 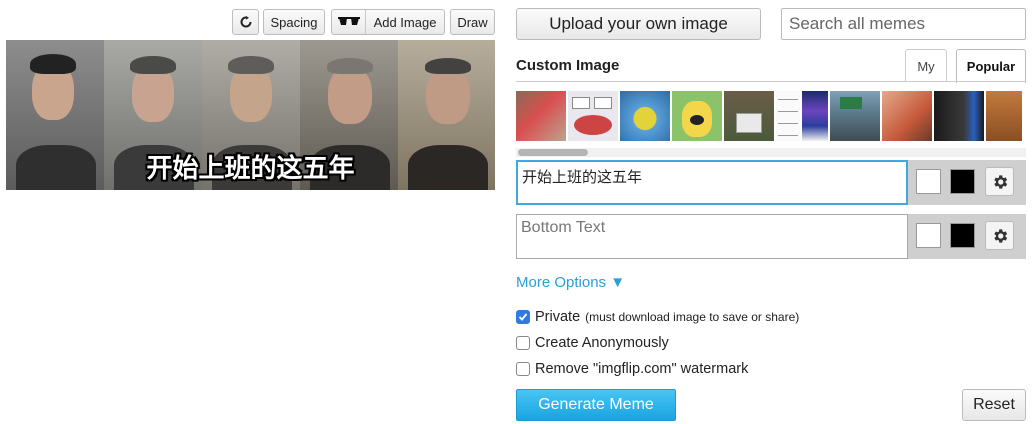 I want to click on tab-my-label: My, so click(x=926, y=66).